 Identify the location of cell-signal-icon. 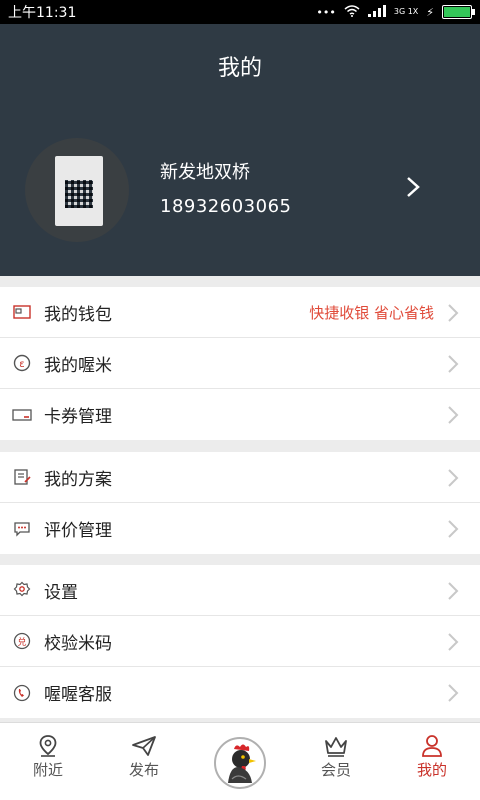
(376, 12).